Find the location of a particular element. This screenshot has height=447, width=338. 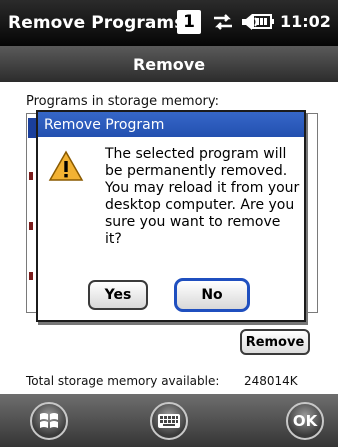

keyboard-icon is located at coordinates (169, 421).